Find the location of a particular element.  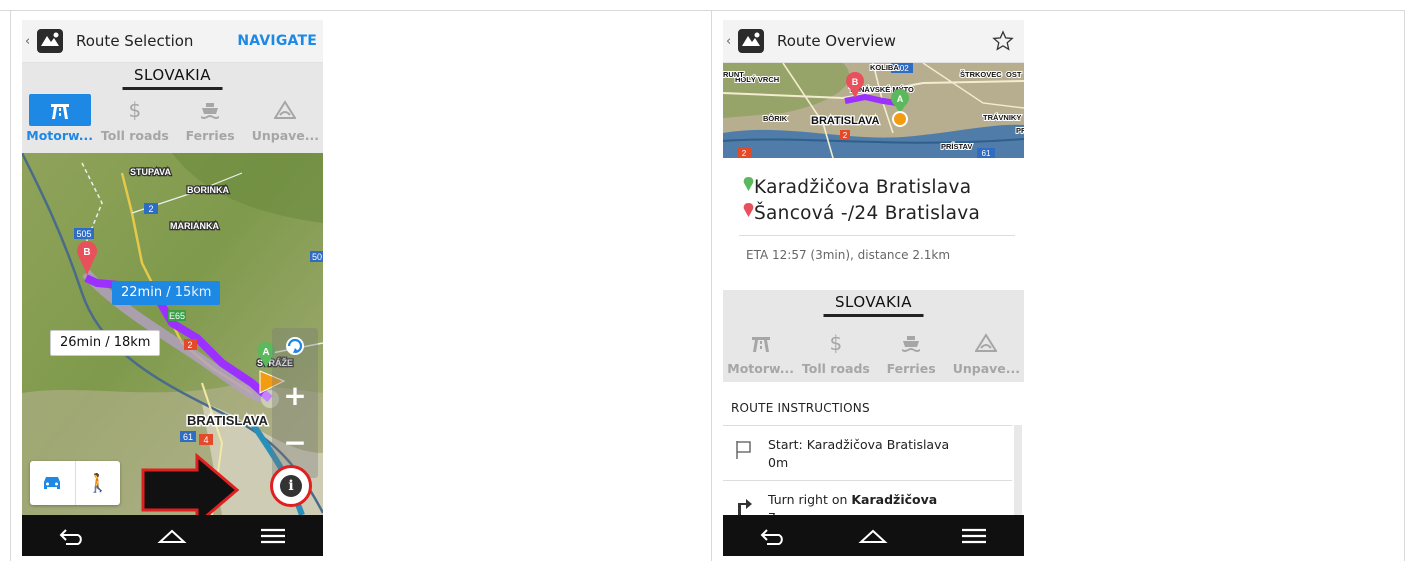

home-icon is located at coordinates (172, 536).